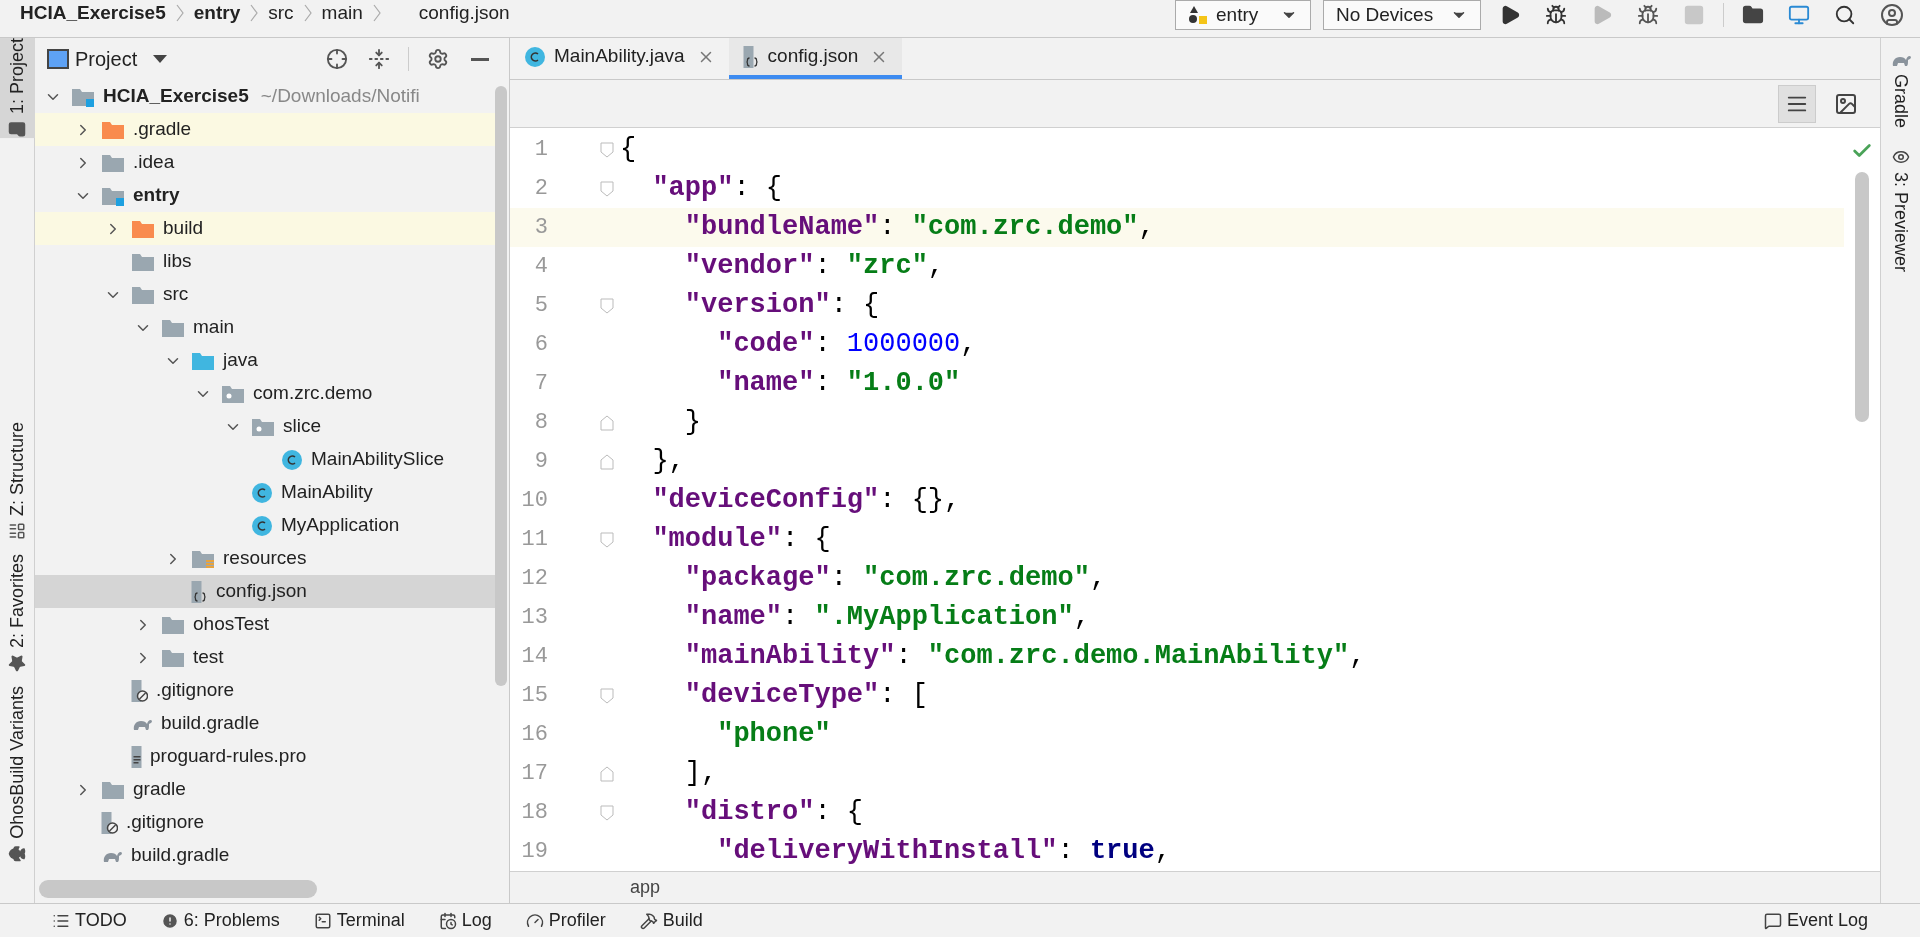  I want to click on tree-item: proguard-rules.pro, so click(265, 756).